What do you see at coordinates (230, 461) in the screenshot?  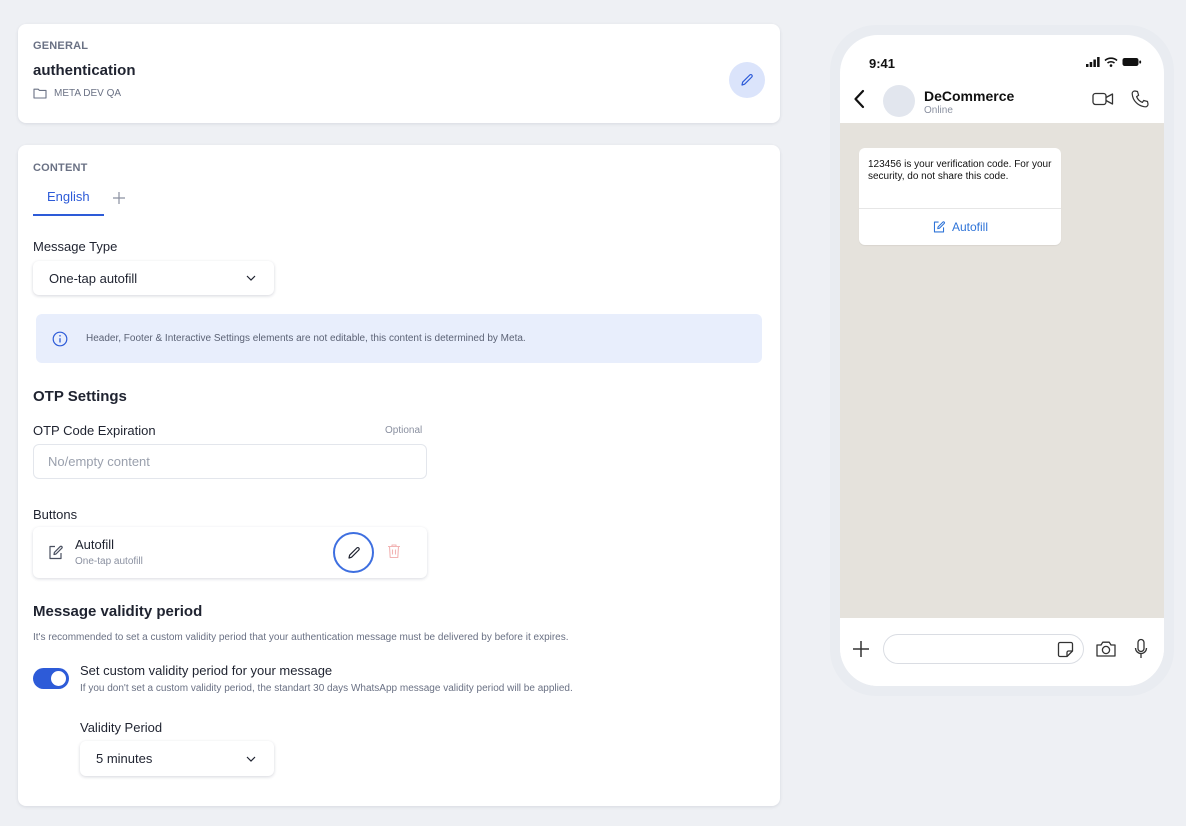 I see `otp-expiration-input` at bounding box center [230, 461].